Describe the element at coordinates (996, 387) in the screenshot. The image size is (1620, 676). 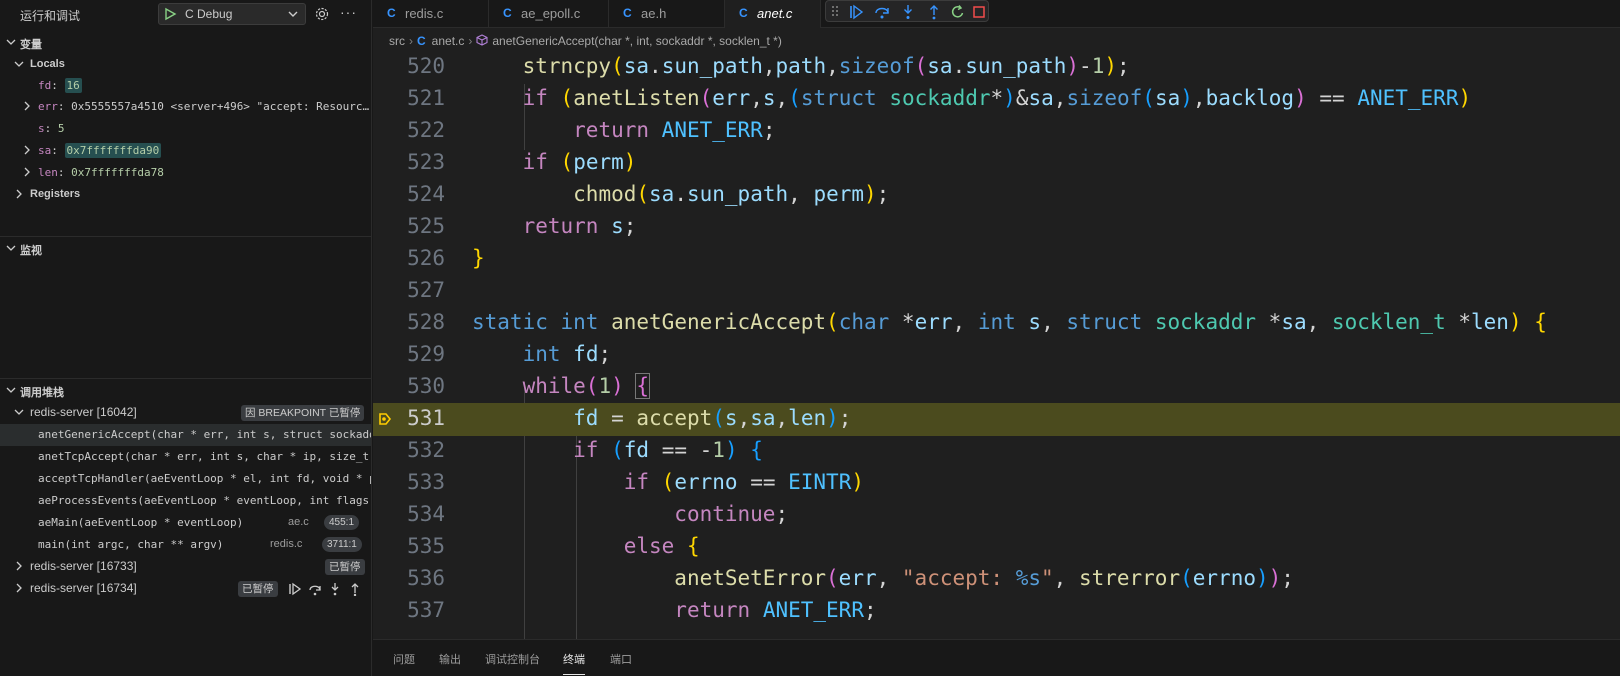
I see `code-line: 530 while(1) {` at that location.